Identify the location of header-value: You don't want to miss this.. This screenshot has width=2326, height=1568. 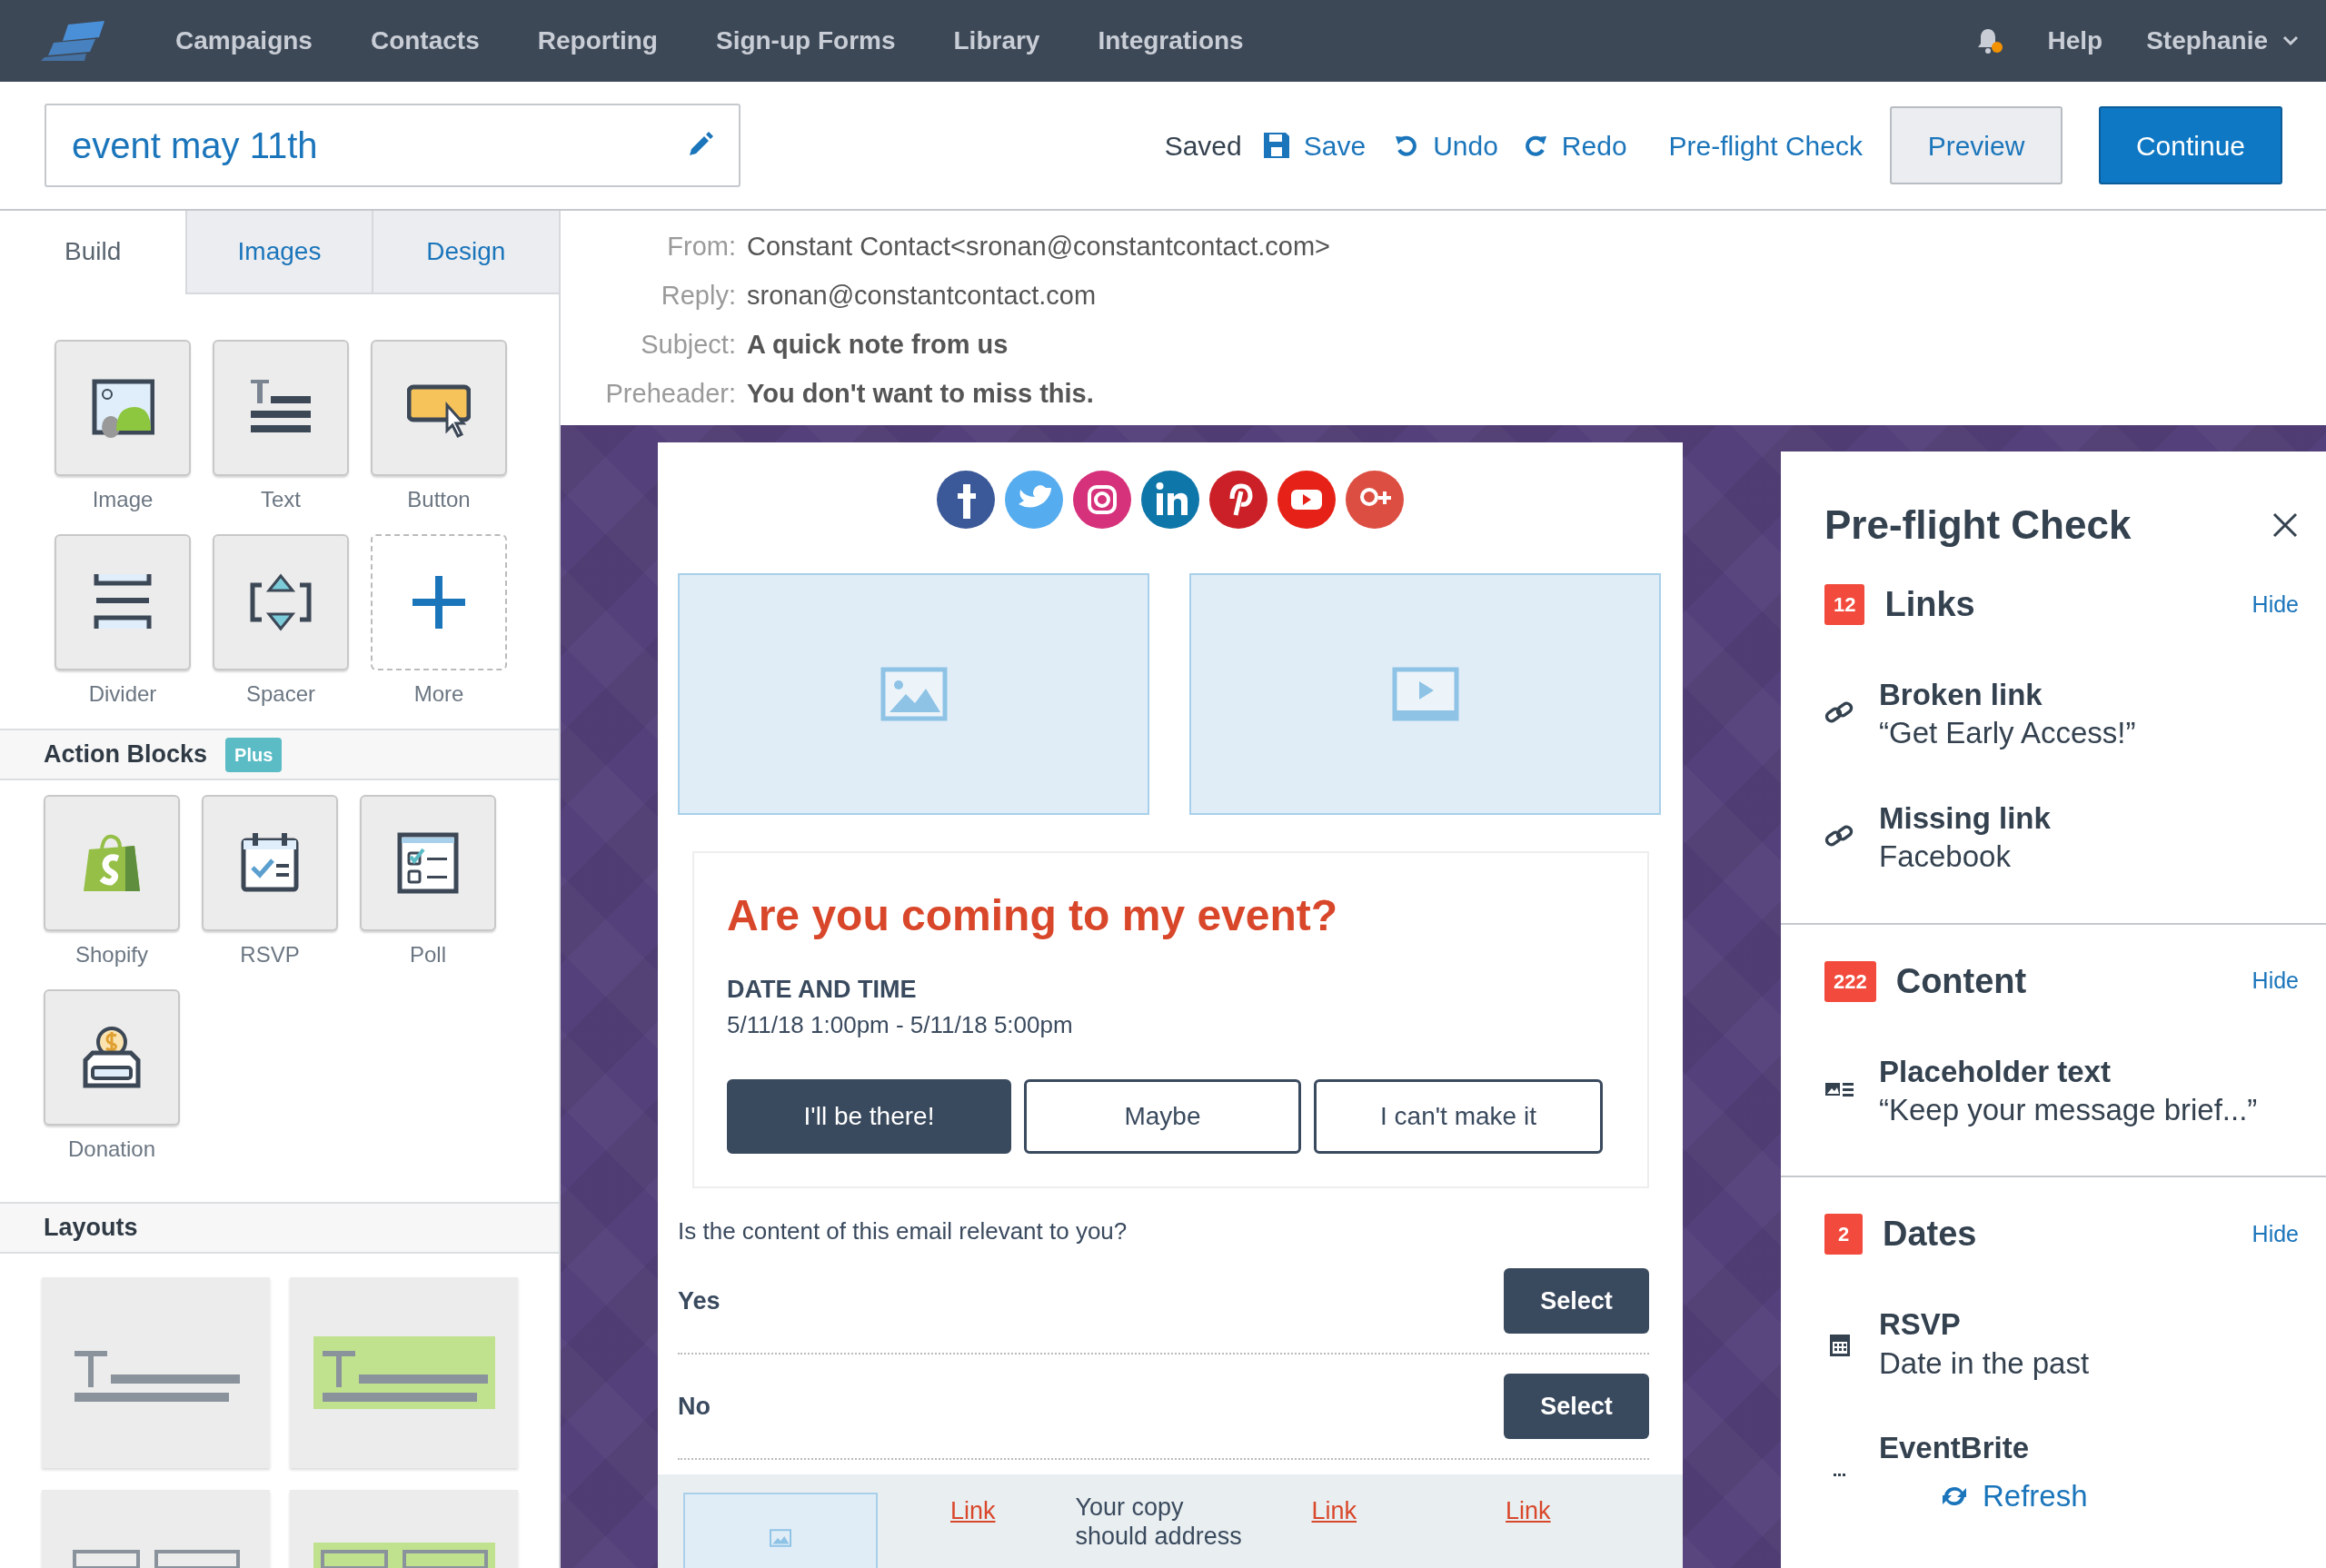
(920, 394).